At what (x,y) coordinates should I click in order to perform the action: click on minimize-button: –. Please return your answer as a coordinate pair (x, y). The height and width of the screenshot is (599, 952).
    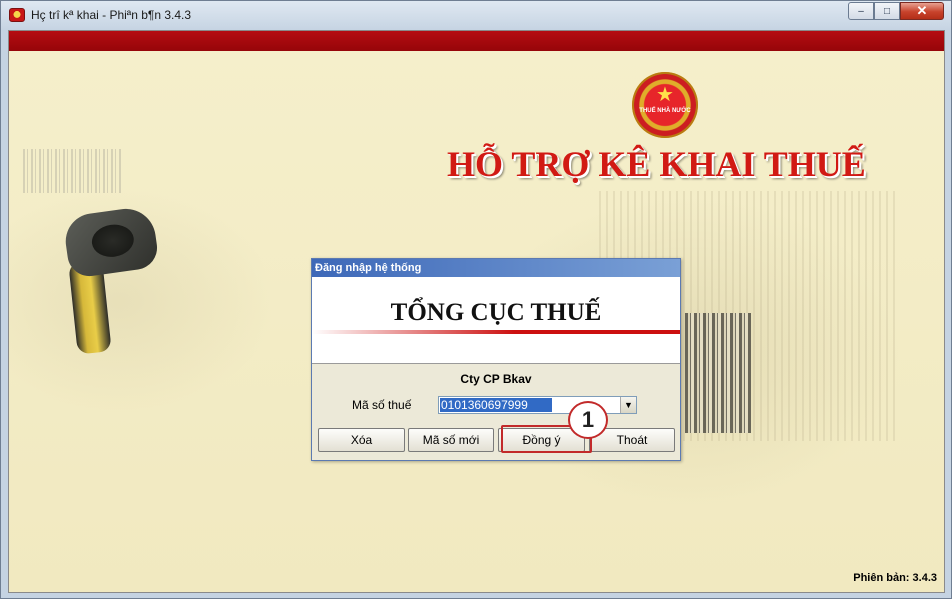
    Looking at the image, I should click on (861, 11).